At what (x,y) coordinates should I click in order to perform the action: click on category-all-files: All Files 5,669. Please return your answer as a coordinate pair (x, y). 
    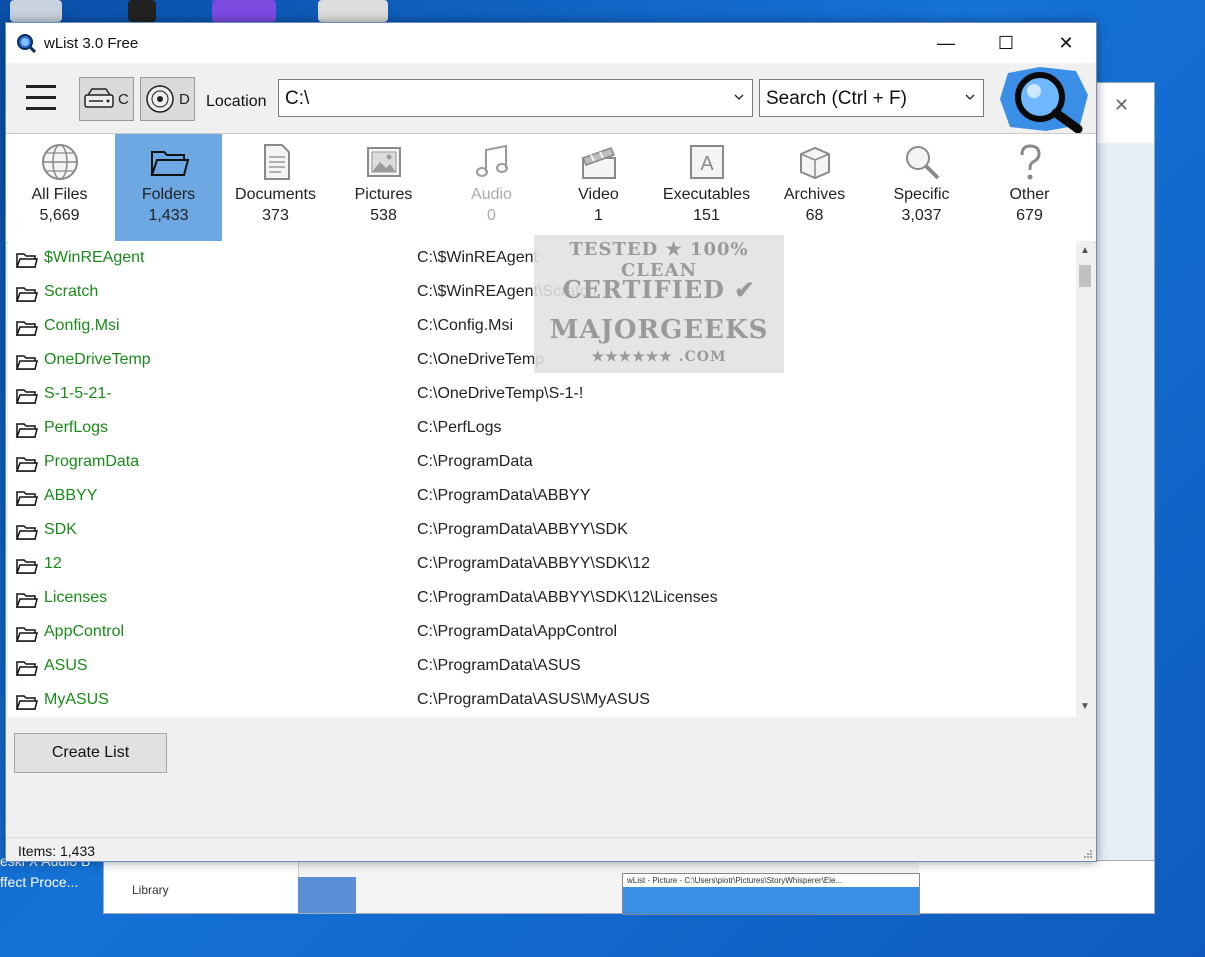
    Looking at the image, I should click on (59, 188).